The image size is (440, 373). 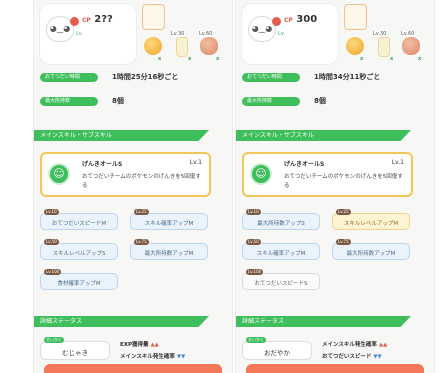 I want to click on nature-effect-down: メインスキル発生確率 ▼▼, so click(x=153, y=357).